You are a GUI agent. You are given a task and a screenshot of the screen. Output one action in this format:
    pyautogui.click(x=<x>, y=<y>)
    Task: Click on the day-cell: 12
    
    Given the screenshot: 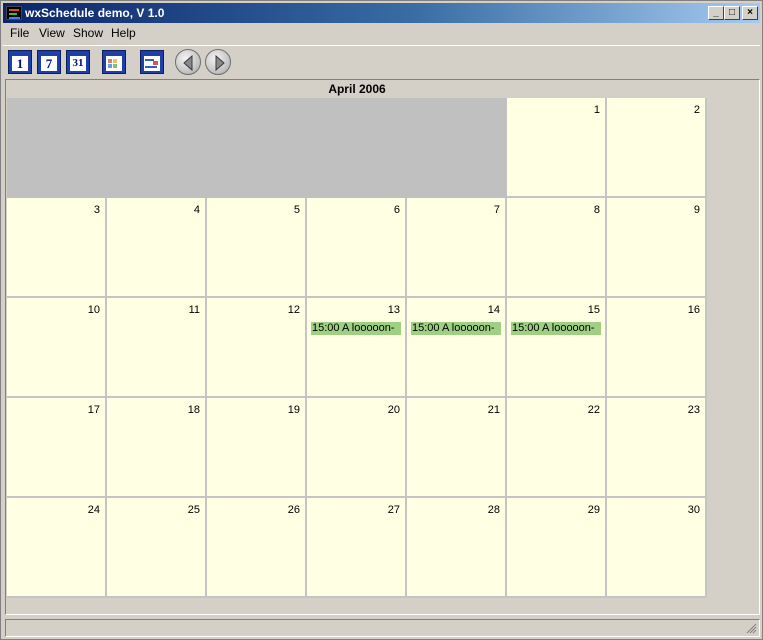 What is the action you would take?
    pyautogui.click(x=257, y=348)
    